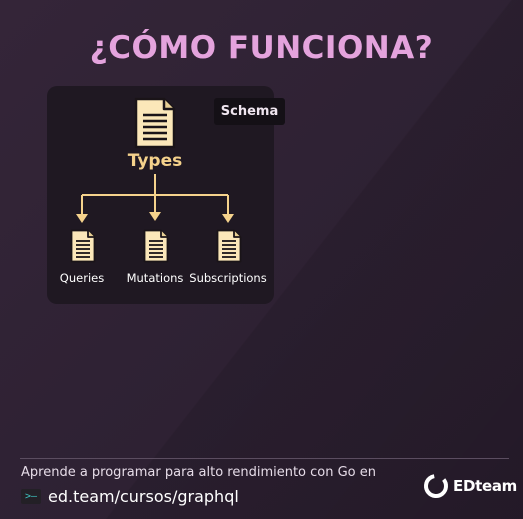 The height and width of the screenshot is (519, 523). I want to click on queries-label: Queries, so click(82, 278).